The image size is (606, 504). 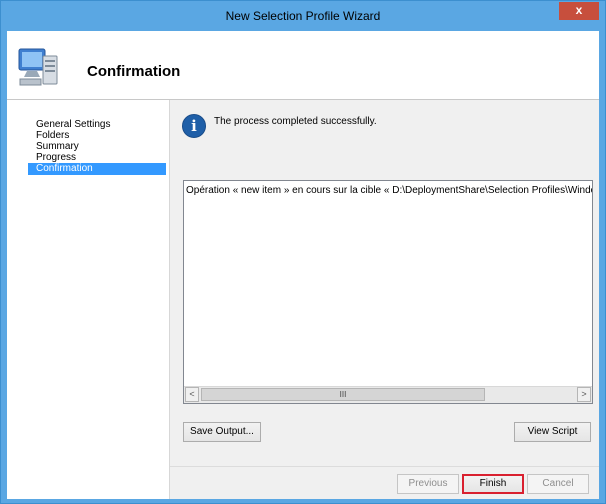 I want to click on page-title: Confirmation, so click(x=134, y=71).